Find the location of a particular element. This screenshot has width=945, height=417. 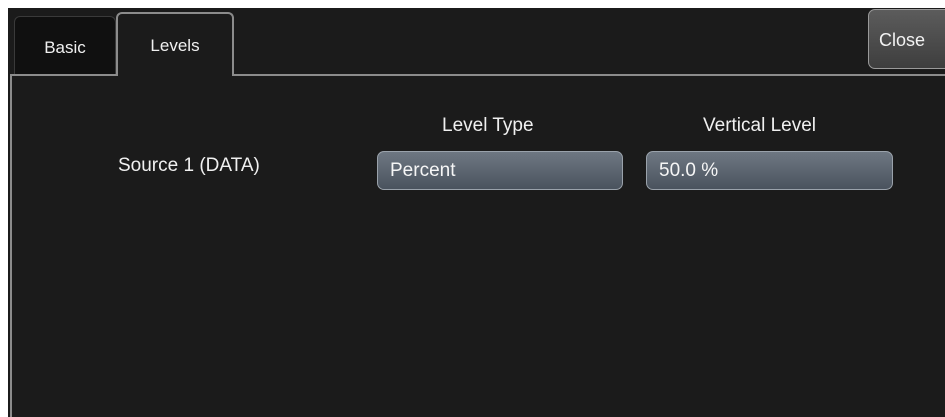

level-type-value: Percent is located at coordinates (423, 170).